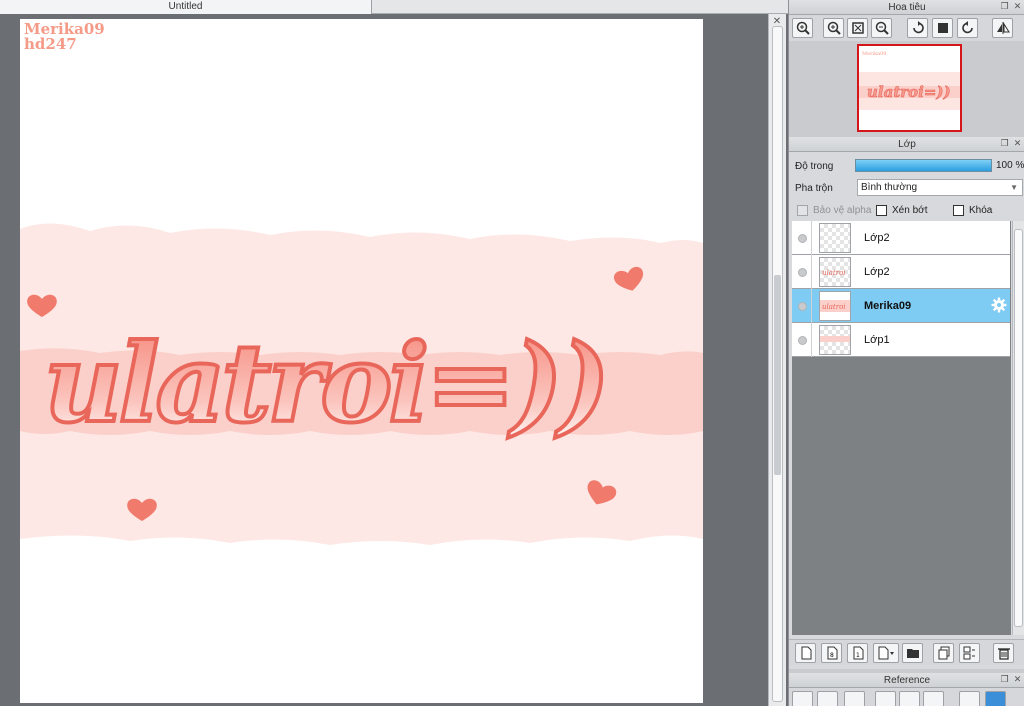  Describe the element at coordinates (906, 28) in the screenshot. I see `navigator-toolbar` at that location.